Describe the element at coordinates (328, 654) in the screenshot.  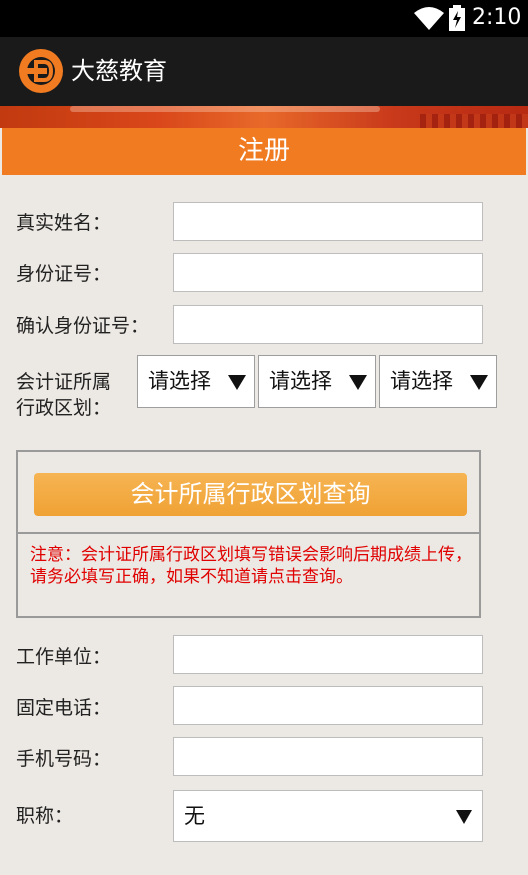
I see `work-unit-input` at that location.